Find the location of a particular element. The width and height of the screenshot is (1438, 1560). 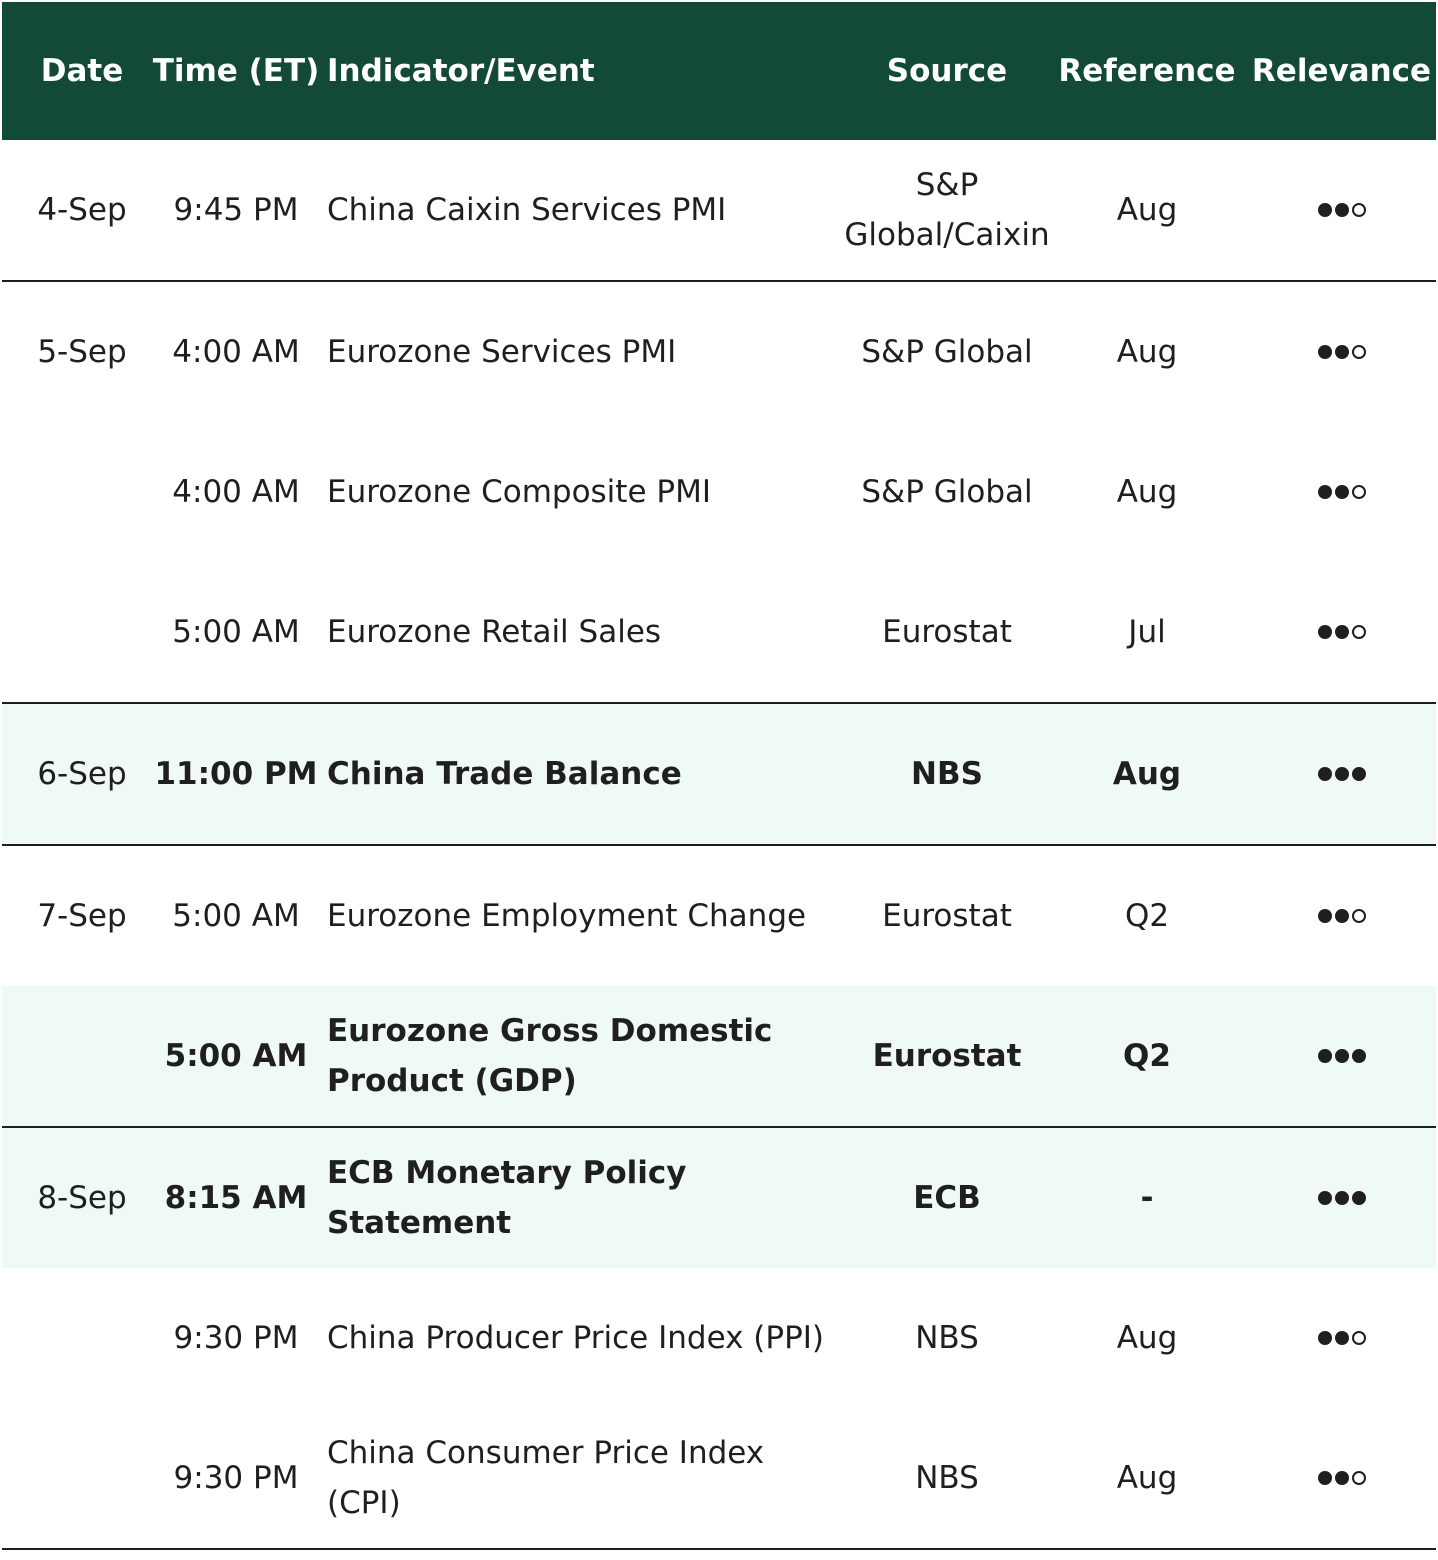

table-row: 5:00 AM Eurozone Retail Sales Eurostat Jul is located at coordinates (719, 632).